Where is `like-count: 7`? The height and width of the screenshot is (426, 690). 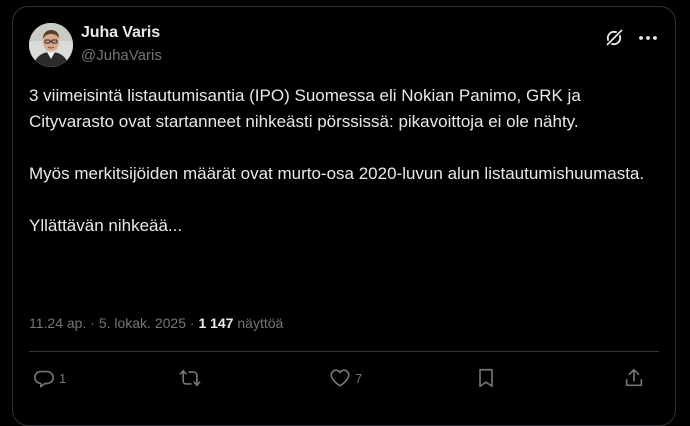
like-count: 7 is located at coordinates (359, 378).